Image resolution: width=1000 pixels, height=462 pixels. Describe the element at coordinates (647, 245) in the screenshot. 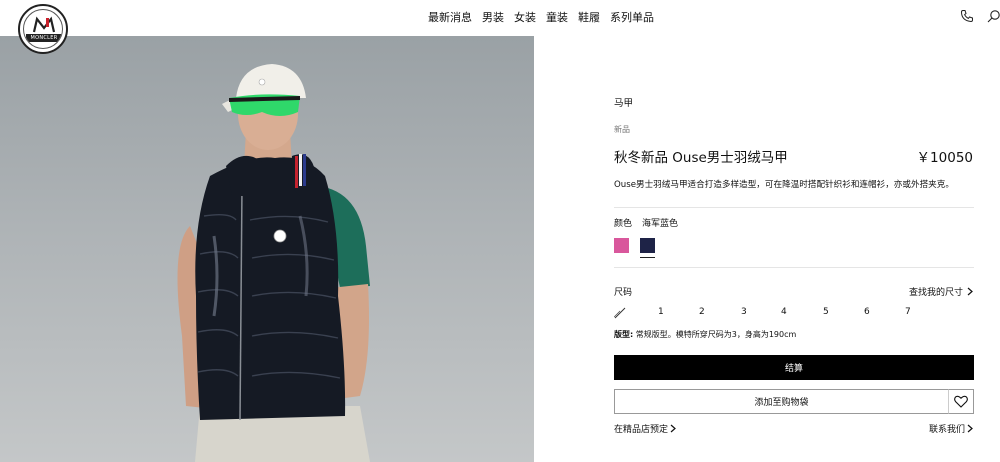

I see `color-swatch-navy` at that location.